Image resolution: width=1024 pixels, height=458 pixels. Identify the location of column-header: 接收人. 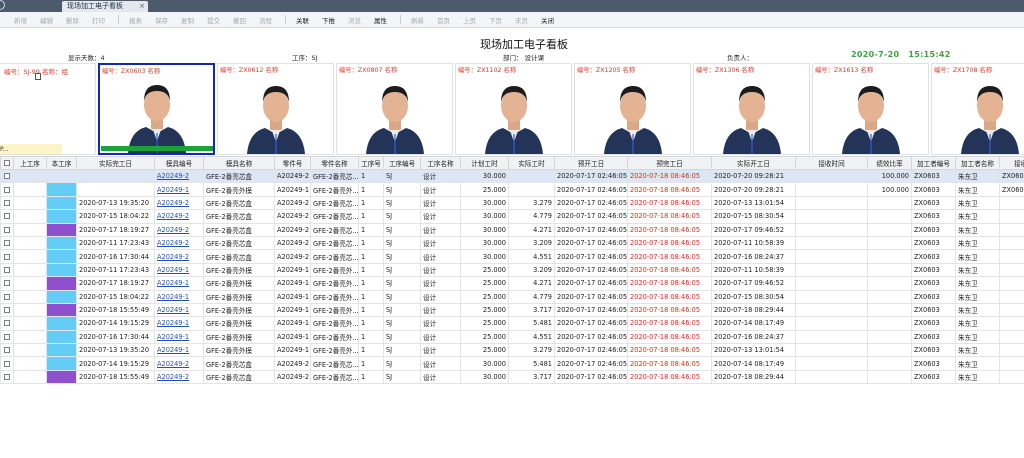
(1011, 163).